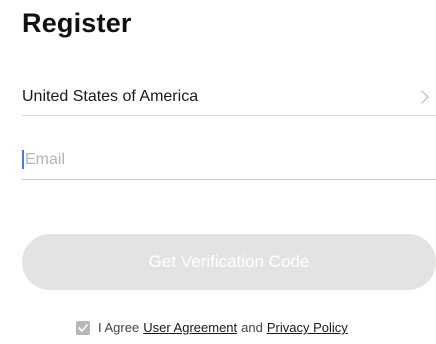  What do you see at coordinates (229, 97) in the screenshot?
I see `country-selector: United States of America` at bounding box center [229, 97].